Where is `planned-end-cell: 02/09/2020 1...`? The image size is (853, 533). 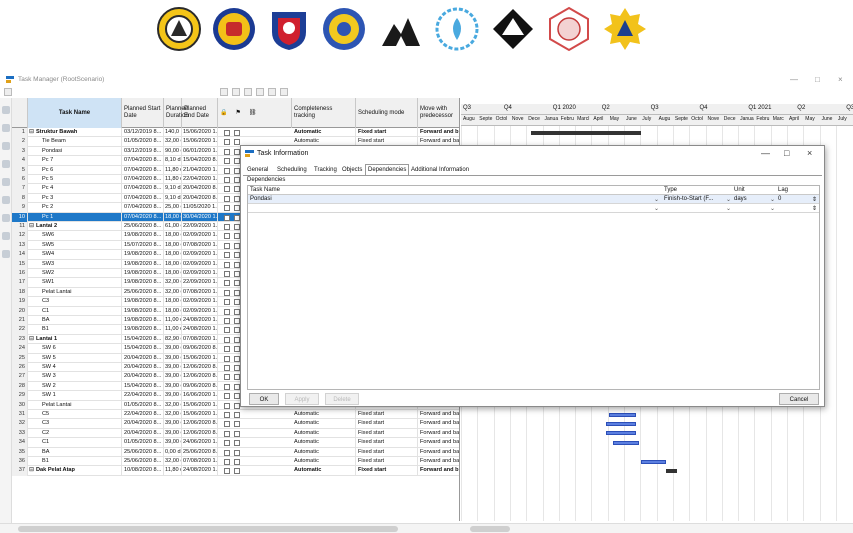 planned-end-cell: 02/09/2020 1... is located at coordinates (200, 274).